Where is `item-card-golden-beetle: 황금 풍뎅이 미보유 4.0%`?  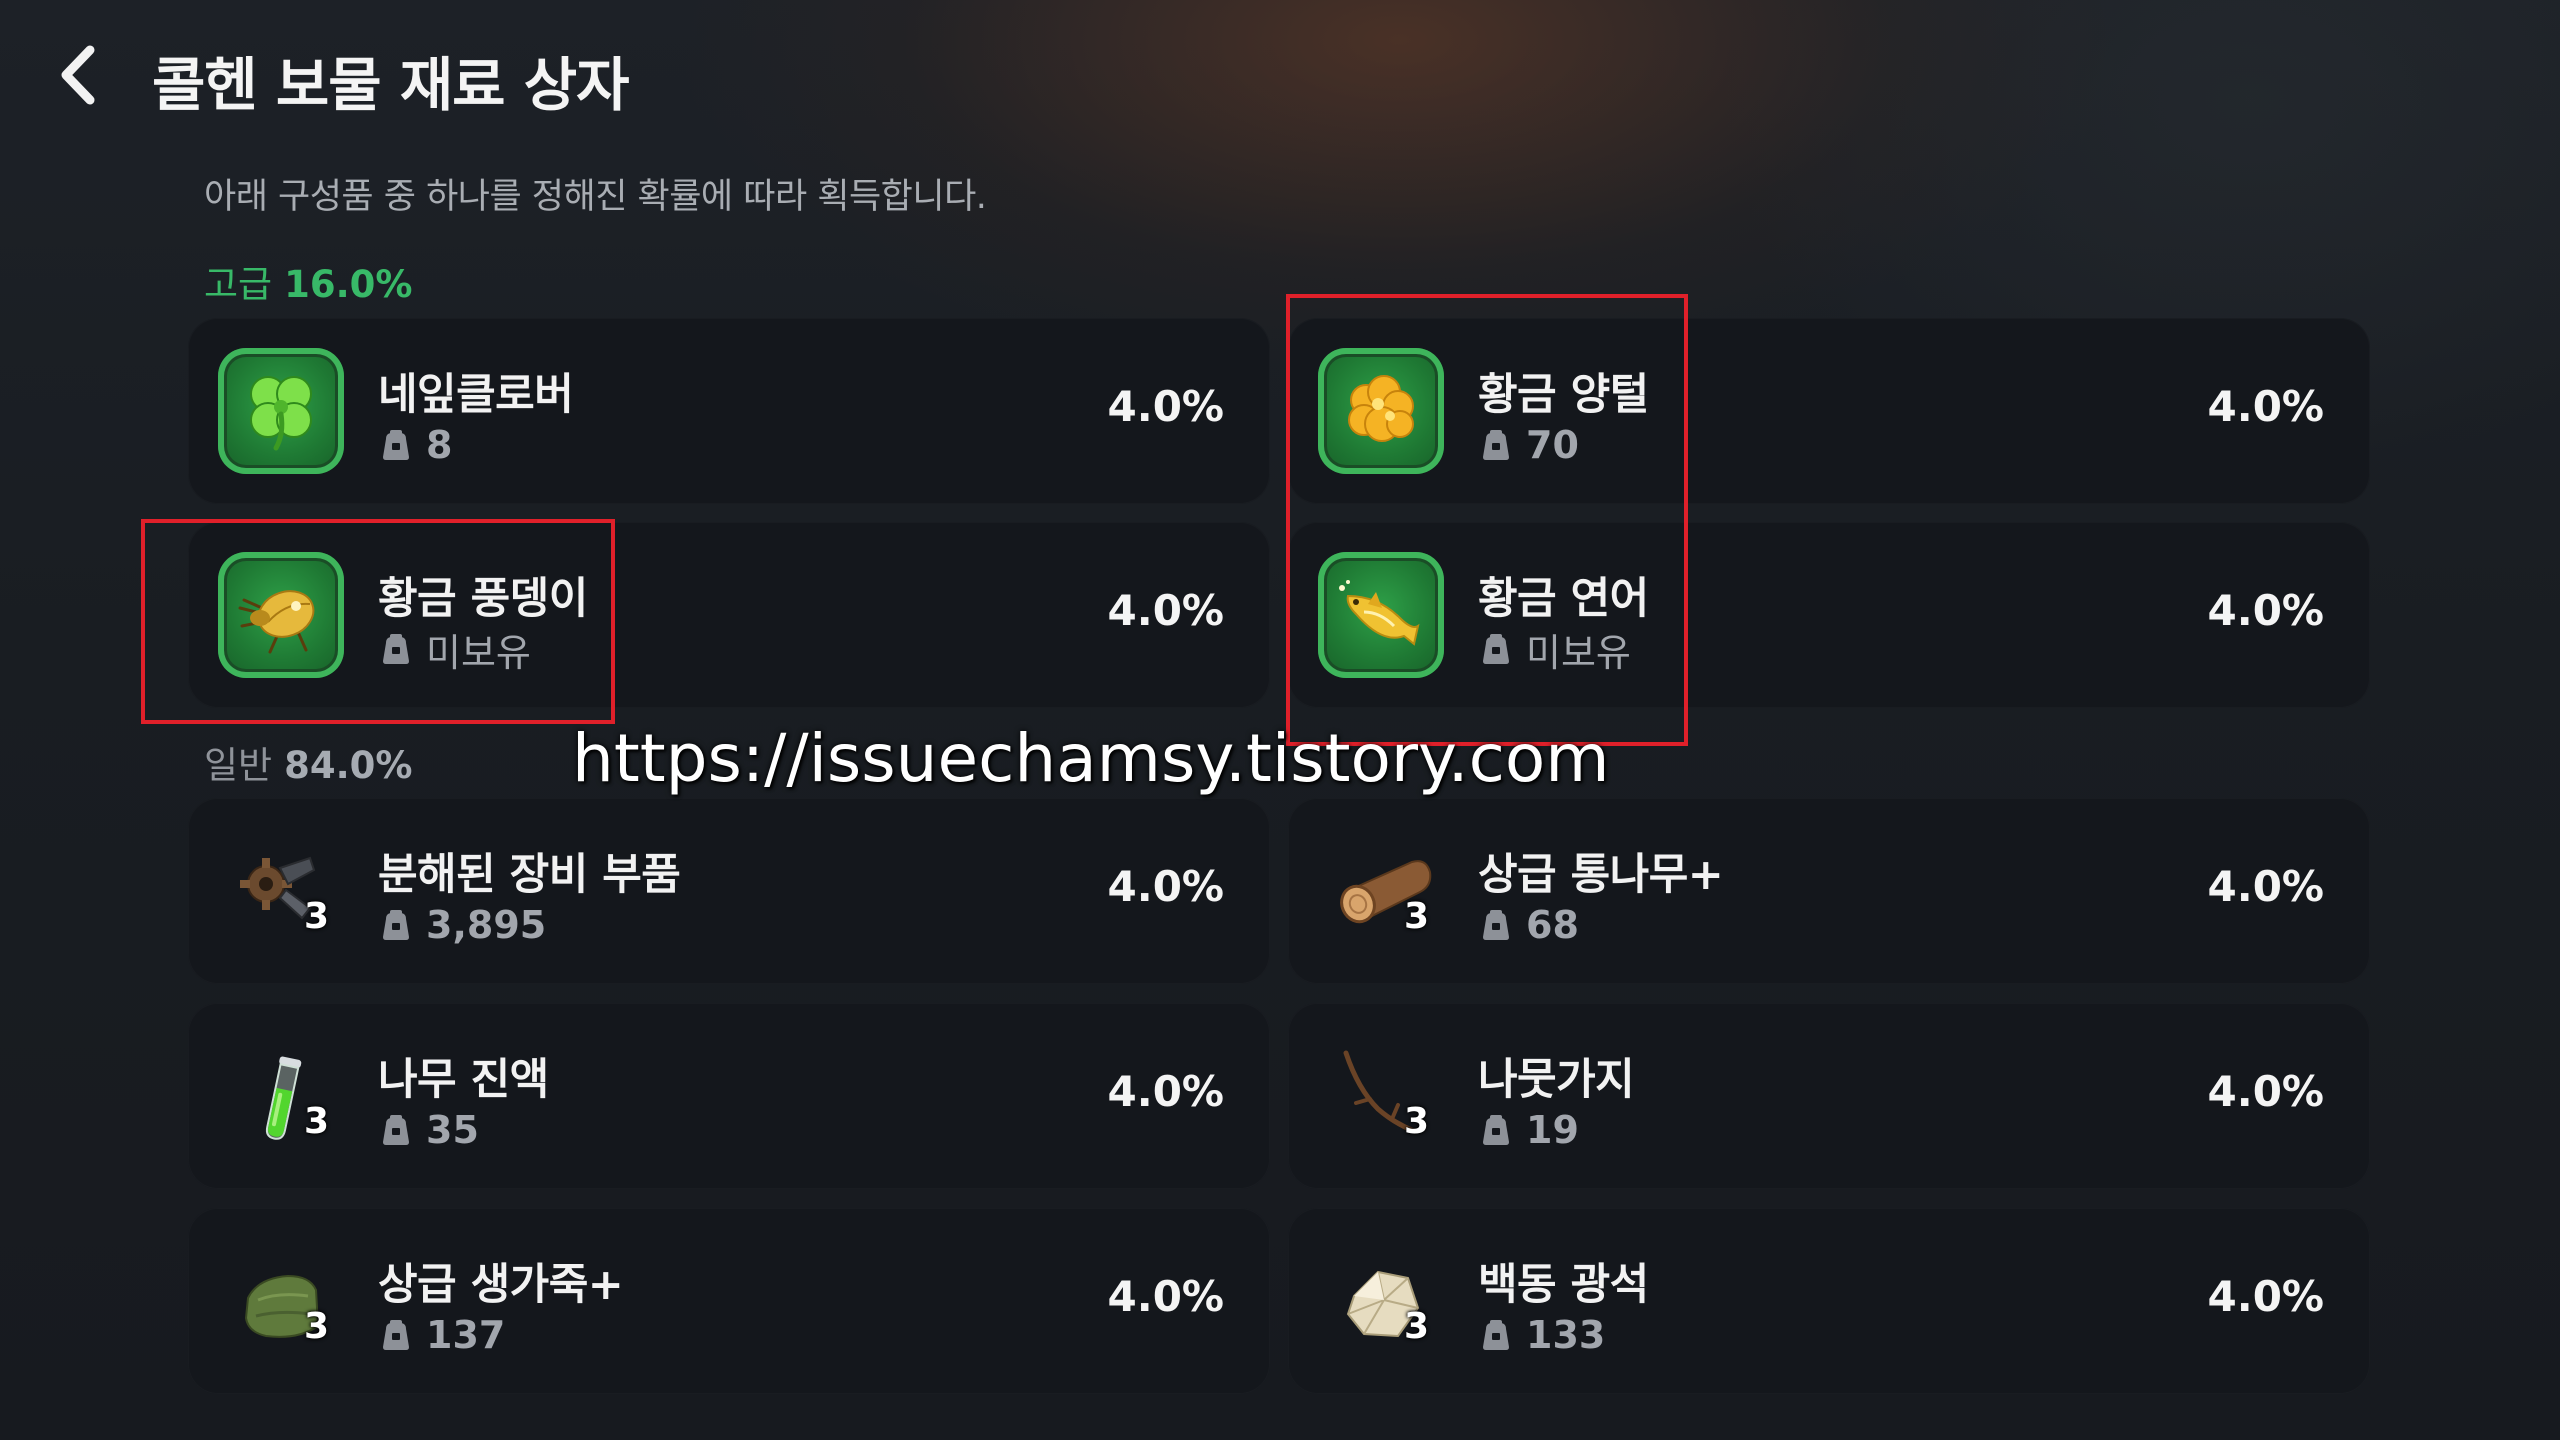 item-card-golden-beetle: 황금 풍뎅이 미보유 4.0% is located at coordinates (729, 615).